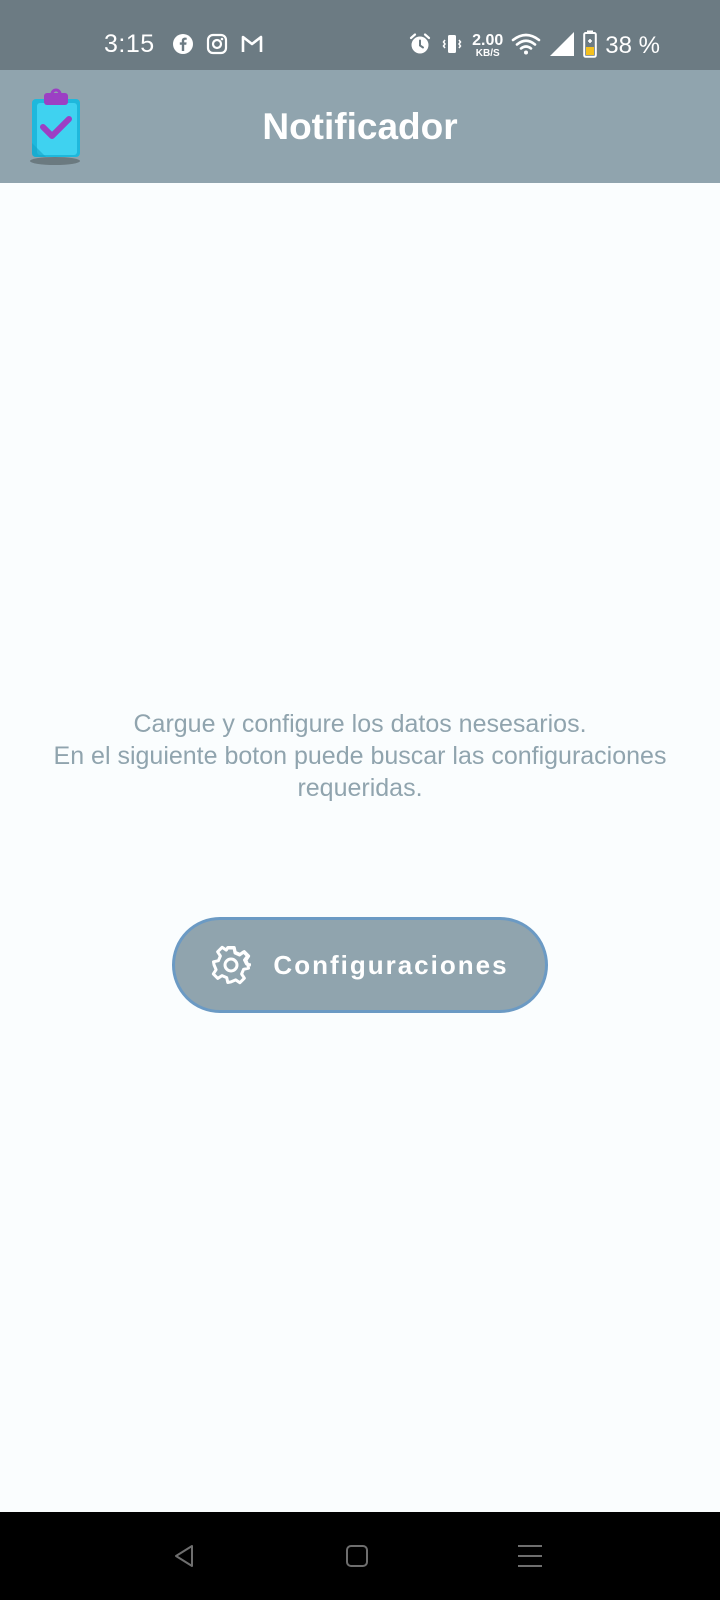 Image resolution: width=720 pixels, height=1600 pixels. Describe the element at coordinates (420, 46) in the screenshot. I see `alarm-icon` at that location.